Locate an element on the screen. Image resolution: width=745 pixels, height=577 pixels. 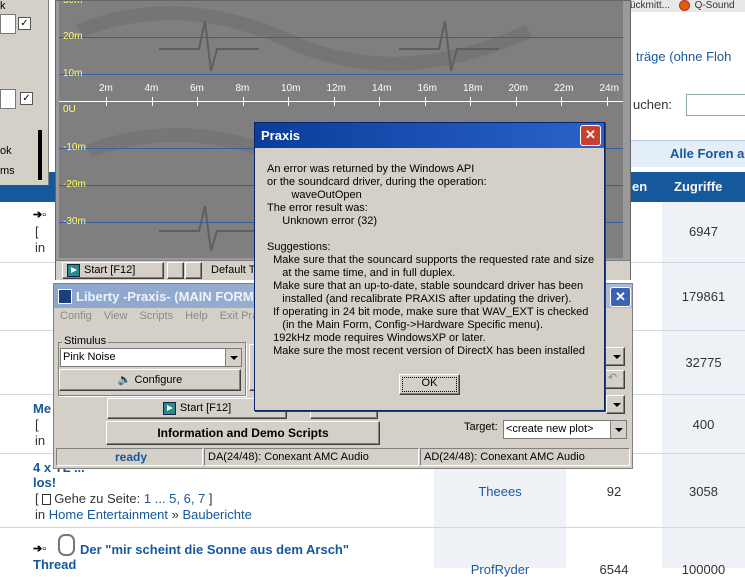
scope-start-button: Start [F12] is located at coordinates (113, 270).